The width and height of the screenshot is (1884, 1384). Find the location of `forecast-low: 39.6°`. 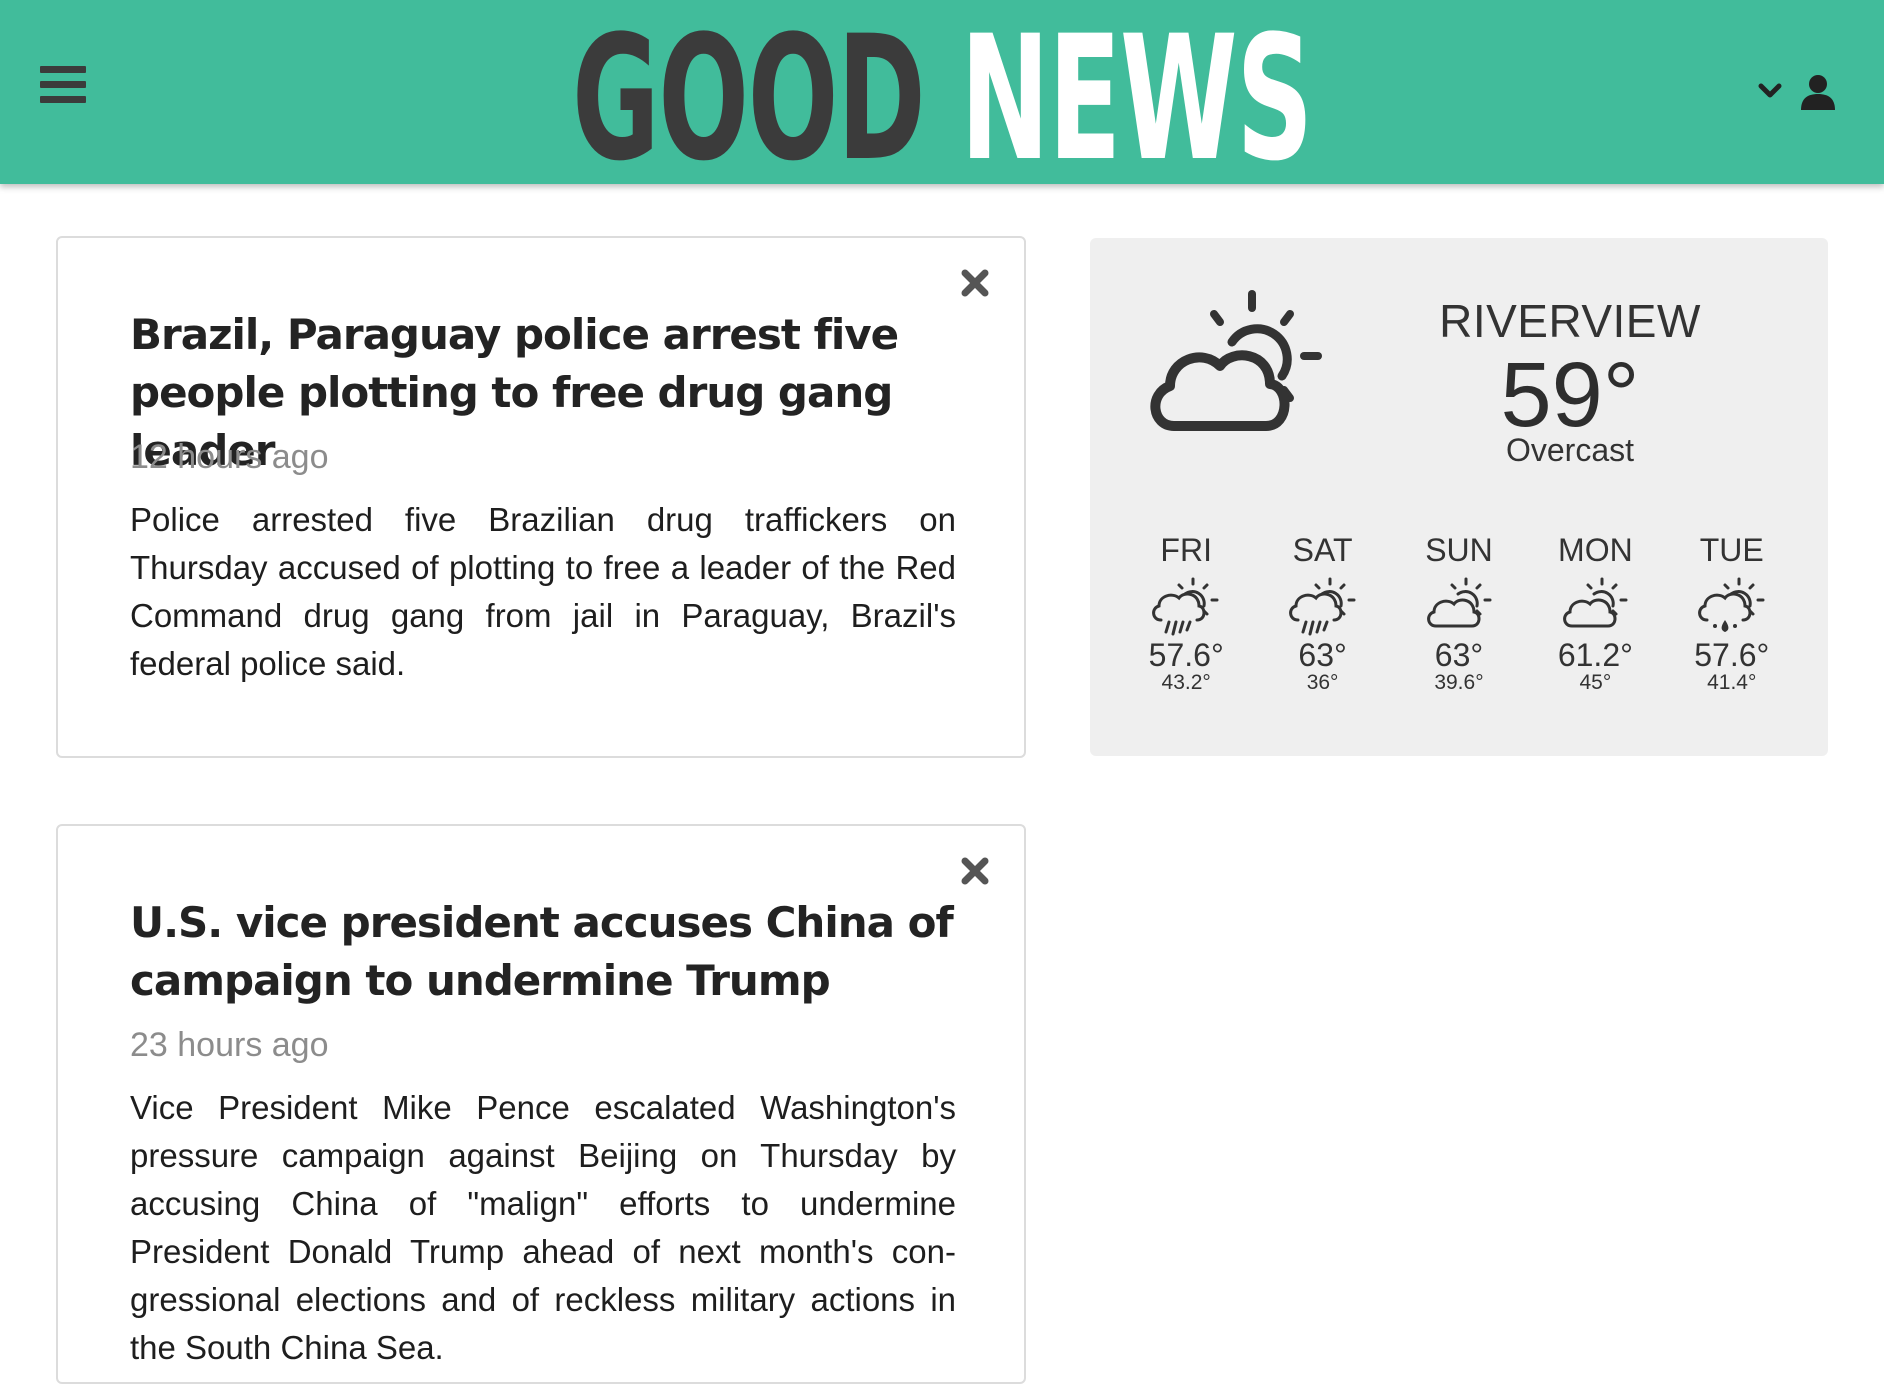

forecast-low: 39.6° is located at coordinates (1459, 682).